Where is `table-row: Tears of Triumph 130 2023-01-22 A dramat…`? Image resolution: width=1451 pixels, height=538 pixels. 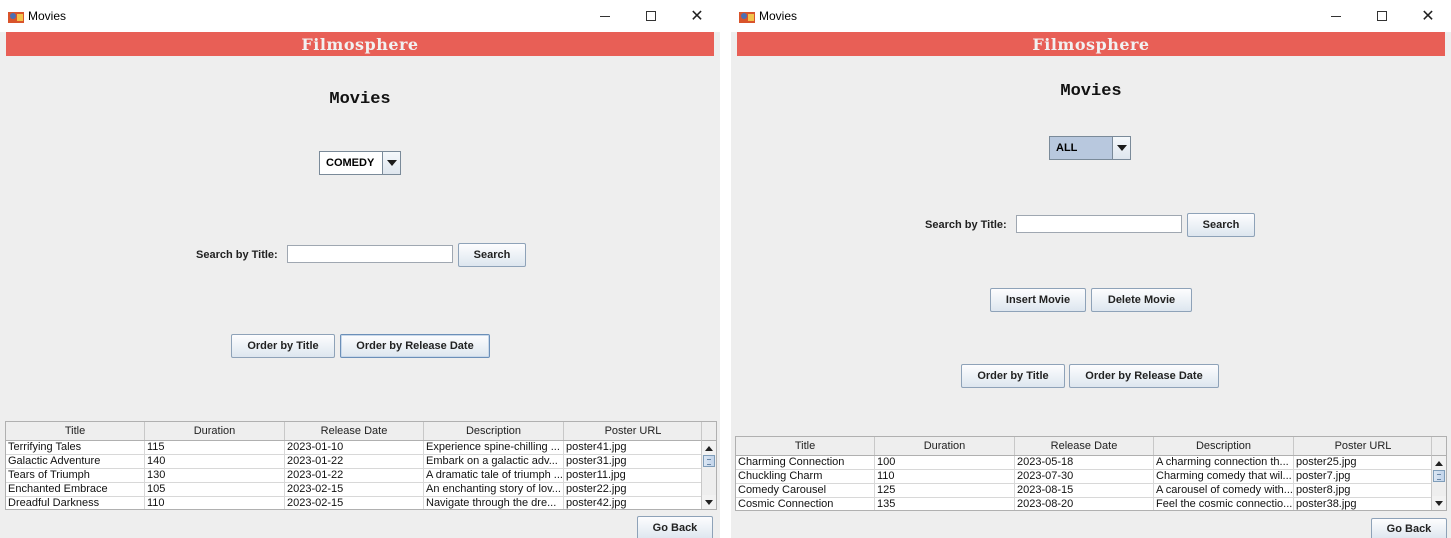
table-row: Tears of Triumph 130 2023-01-22 A dramat… is located at coordinates (354, 476).